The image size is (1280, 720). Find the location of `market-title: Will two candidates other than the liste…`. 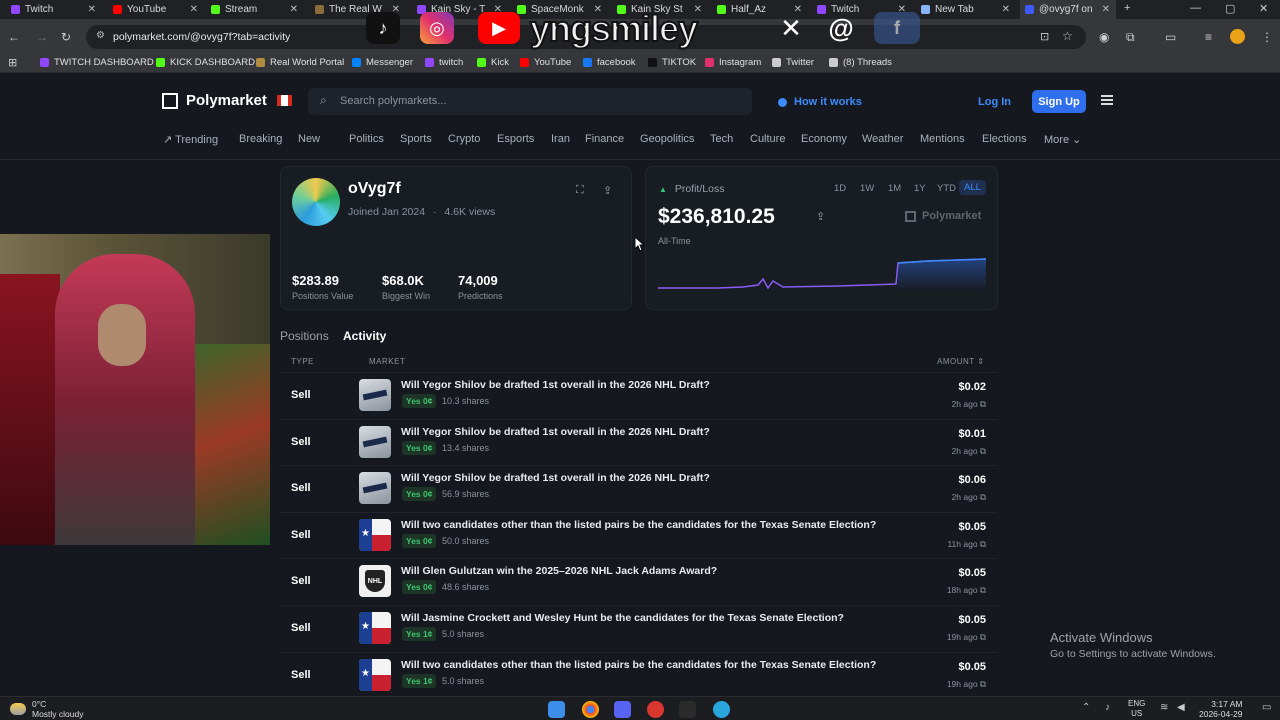

market-title: Will two candidates other than the liste… is located at coordinates (638, 665).